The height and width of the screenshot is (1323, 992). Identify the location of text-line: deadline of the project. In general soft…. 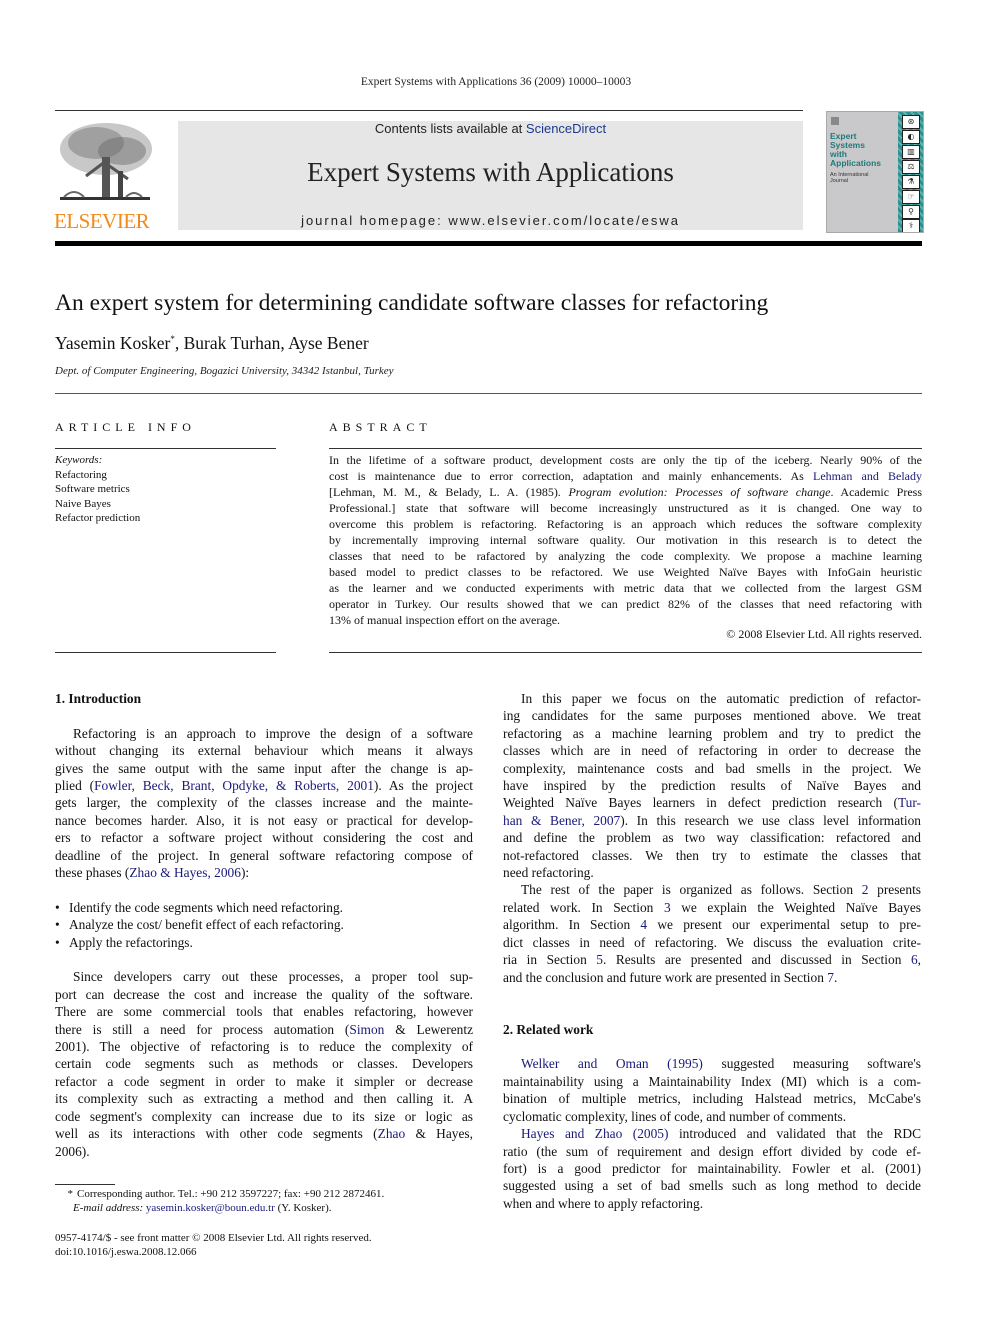
(264, 855).